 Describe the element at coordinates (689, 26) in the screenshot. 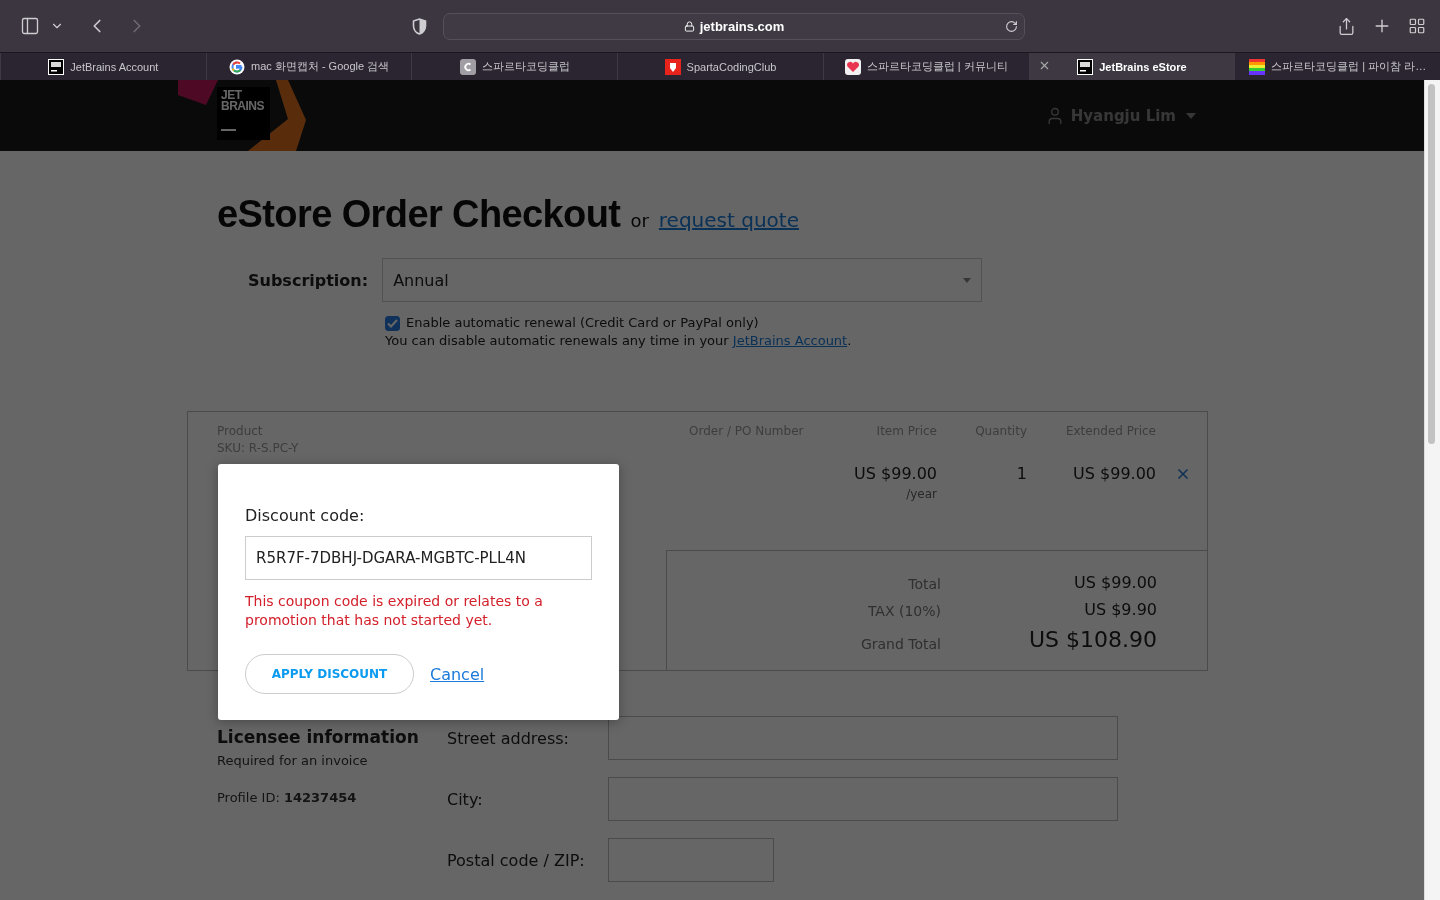

I see `lock-icon` at that location.